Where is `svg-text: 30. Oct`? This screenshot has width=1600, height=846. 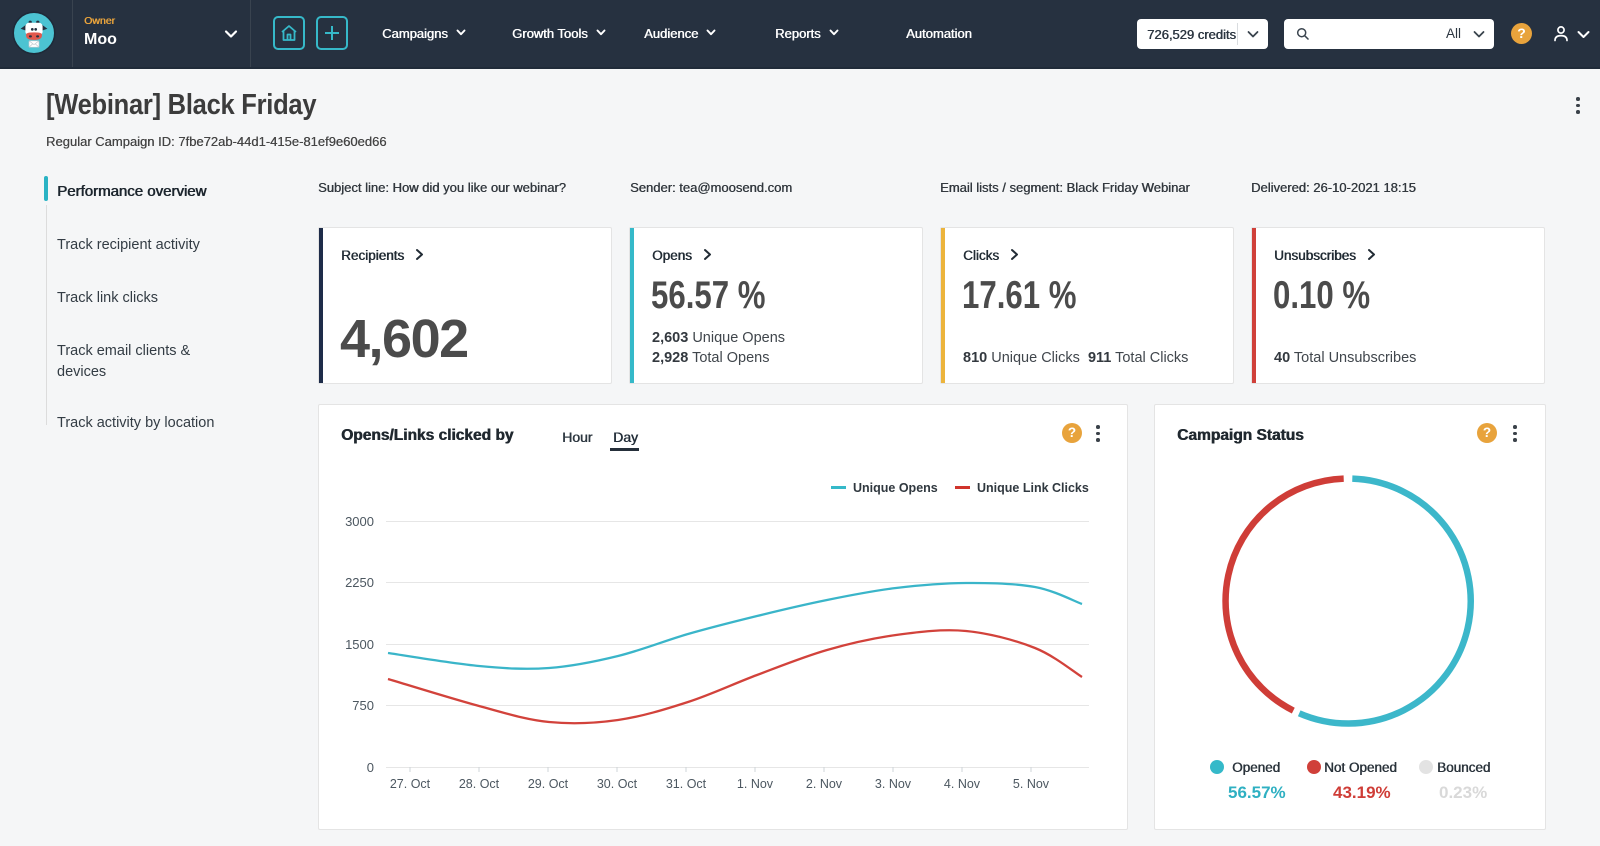
svg-text: 30. Oct is located at coordinates (617, 784).